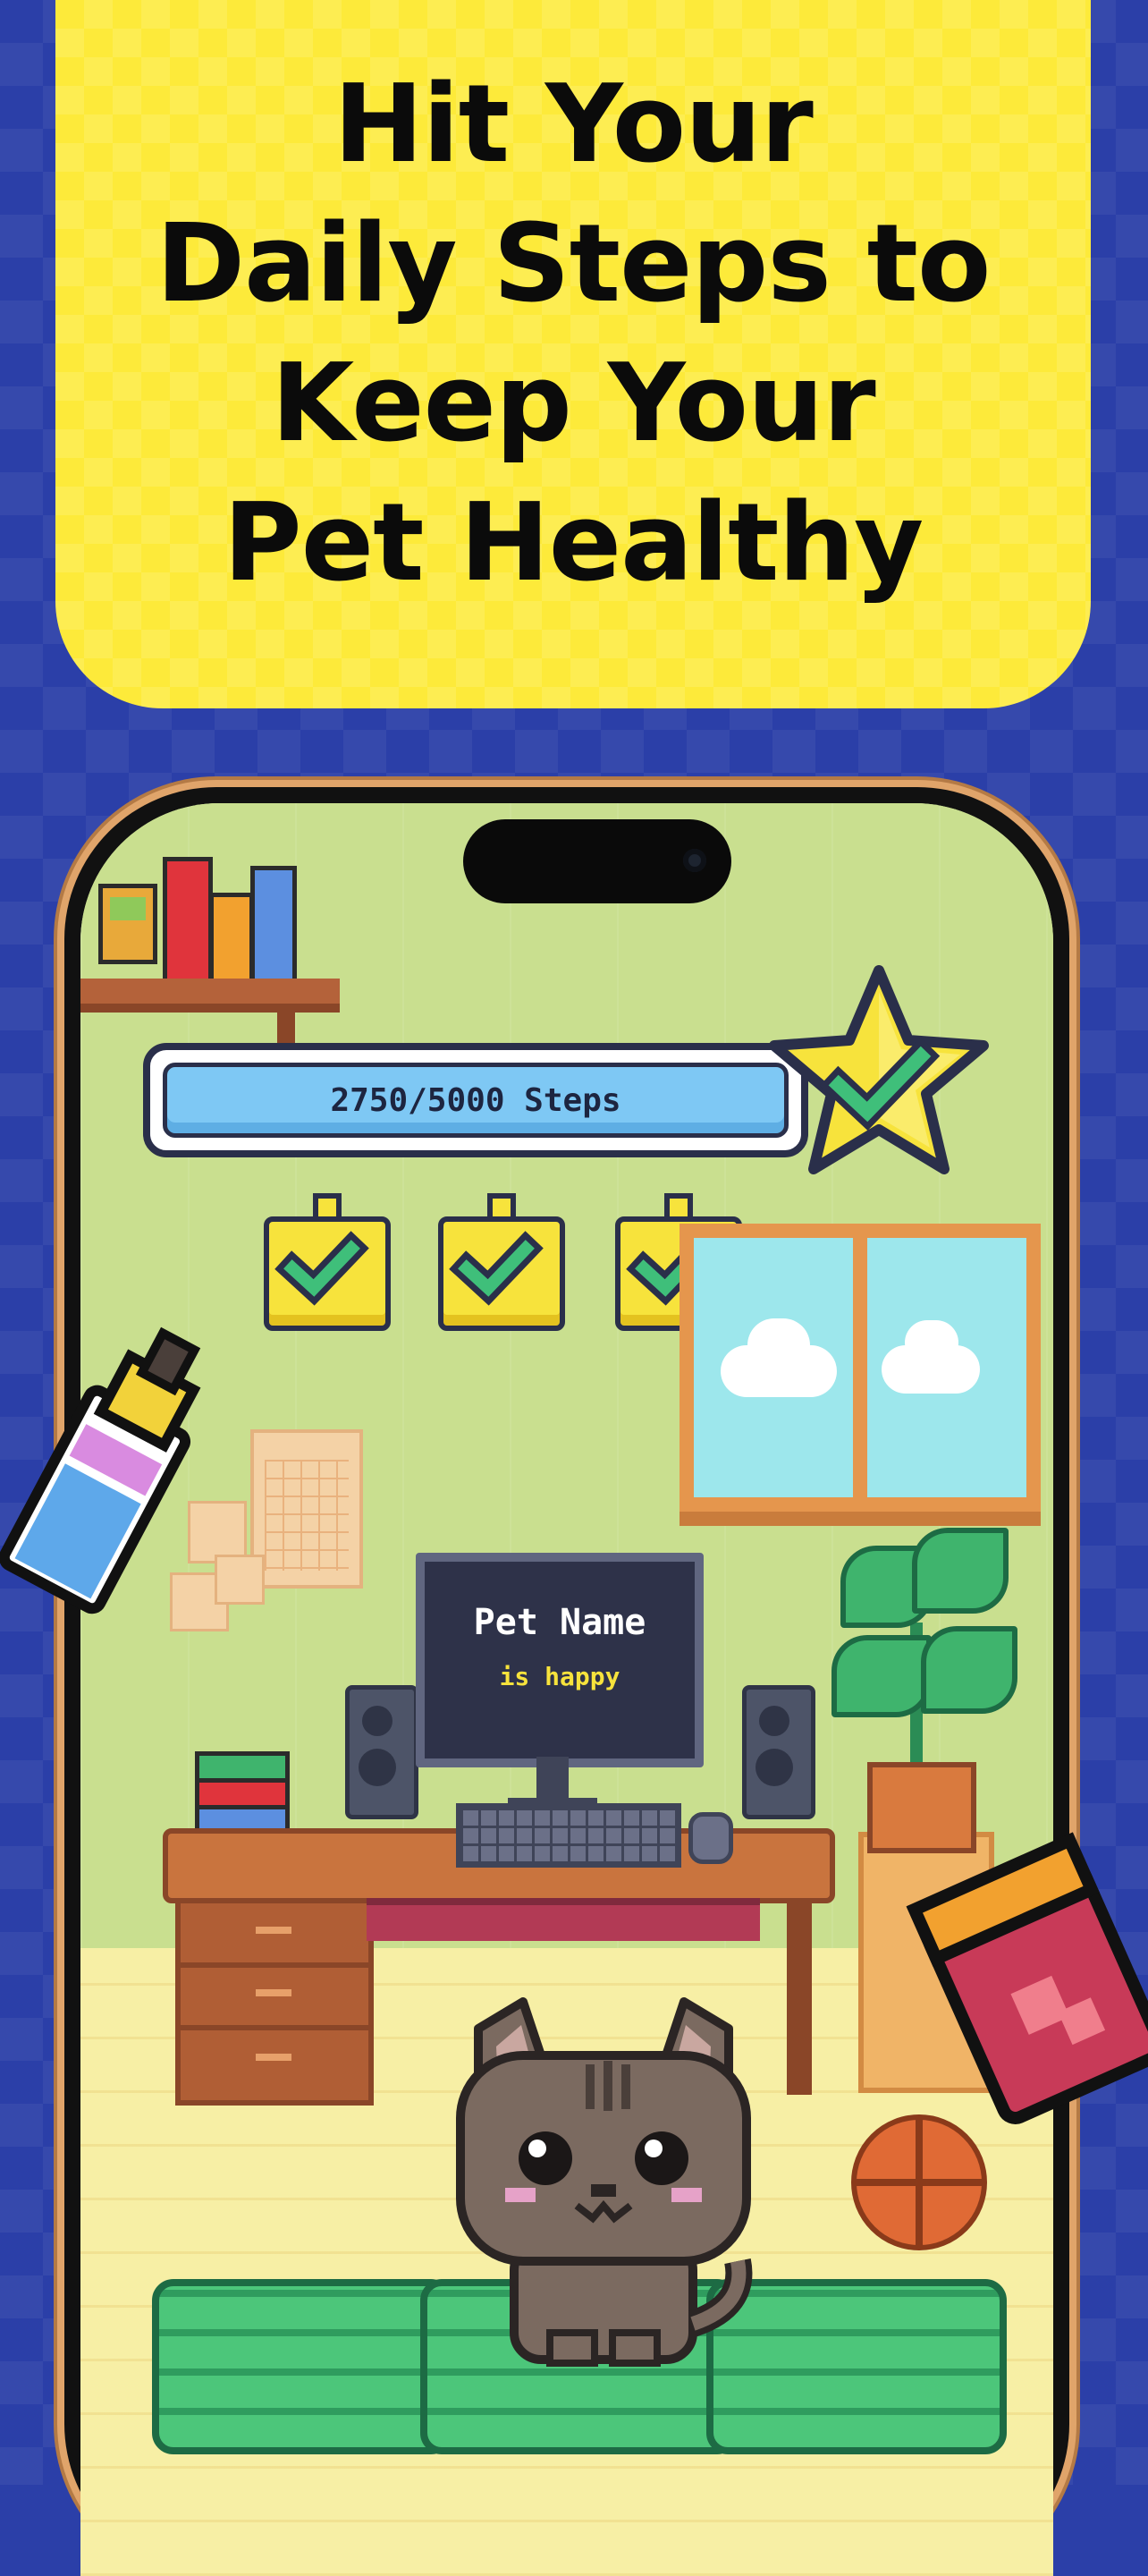 The height and width of the screenshot is (2576, 1148). What do you see at coordinates (559, 1676) in the screenshot?
I see `pet-status-label: is happy` at bounding box center [559, 1676].